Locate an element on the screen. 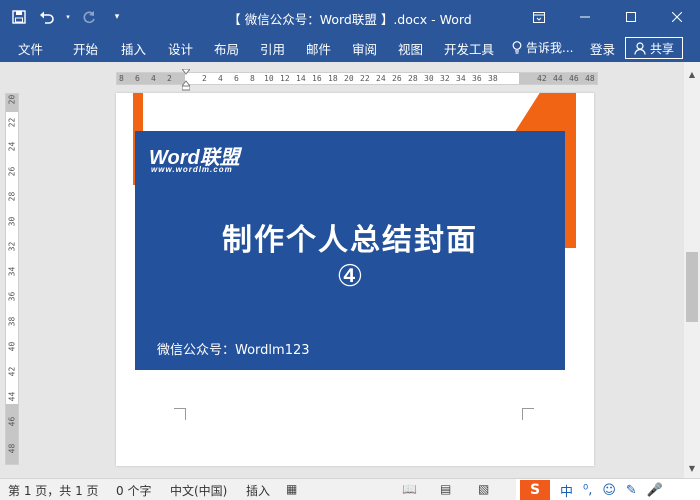 The image size is (700, 500). ruler-tick: 46 is located at coordinates (574, 78).